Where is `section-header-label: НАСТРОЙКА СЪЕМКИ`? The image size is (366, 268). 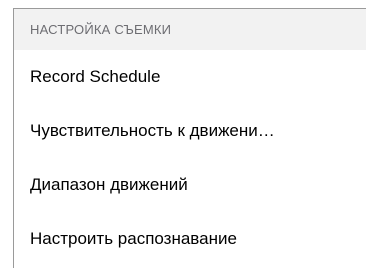 section-header-label: НАСТРОЙКА СЪЕМКИ is located at coordinates (101, 29).